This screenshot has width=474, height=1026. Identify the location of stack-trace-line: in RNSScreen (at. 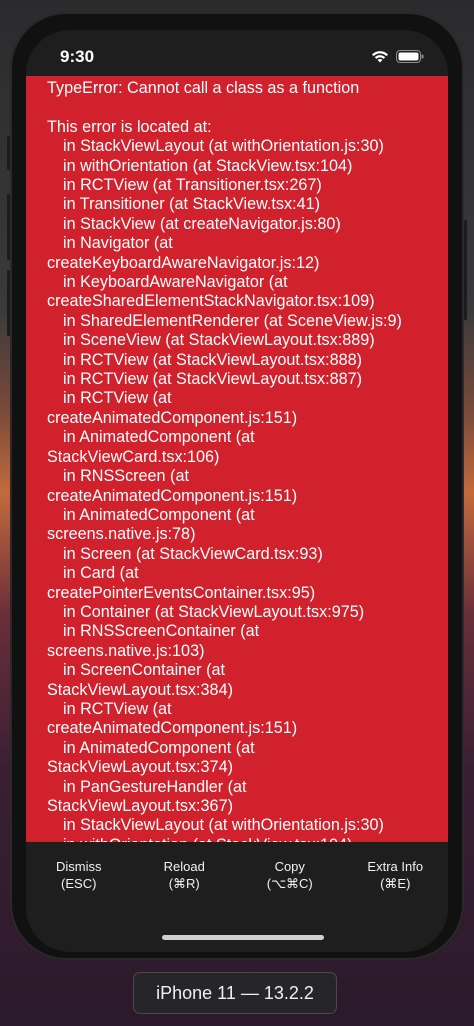
(126, 476).